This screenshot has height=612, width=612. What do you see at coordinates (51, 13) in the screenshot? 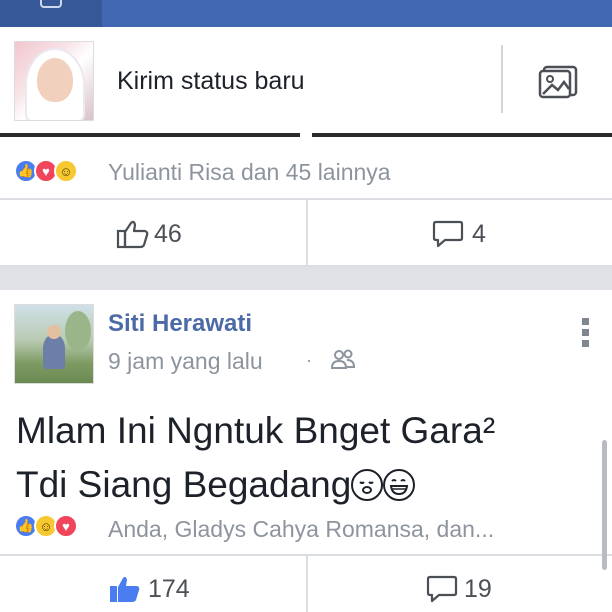
I see `nav-tab-home` at bounding box center [51, 13].